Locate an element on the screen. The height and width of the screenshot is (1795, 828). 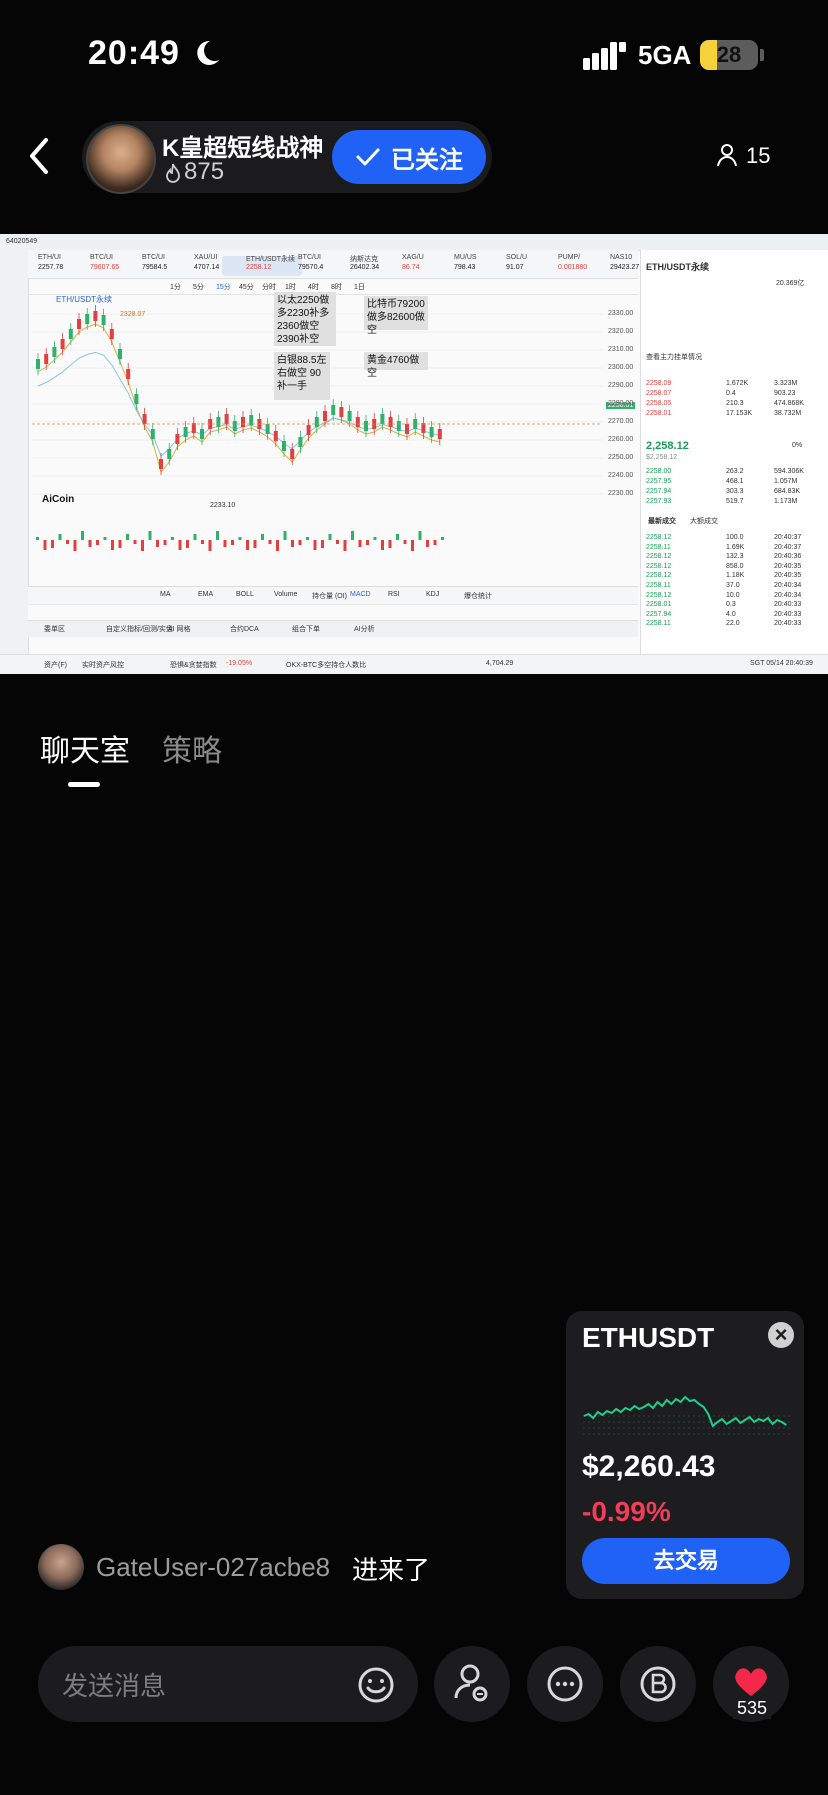
indicator-tab: MA is located at coordinates (165, 594).